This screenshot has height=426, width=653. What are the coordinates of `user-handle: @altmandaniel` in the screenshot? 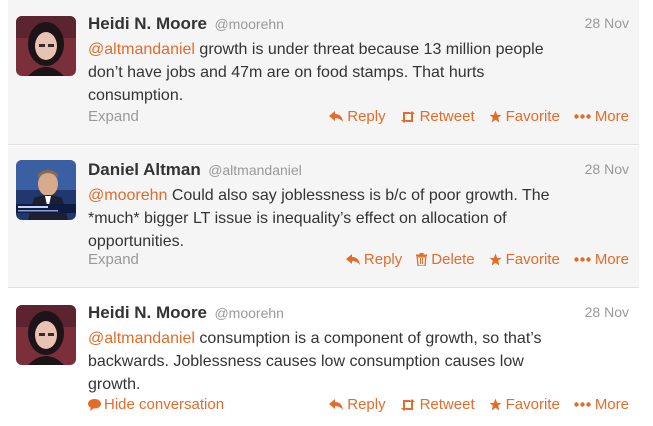 It's located at (255, 170).